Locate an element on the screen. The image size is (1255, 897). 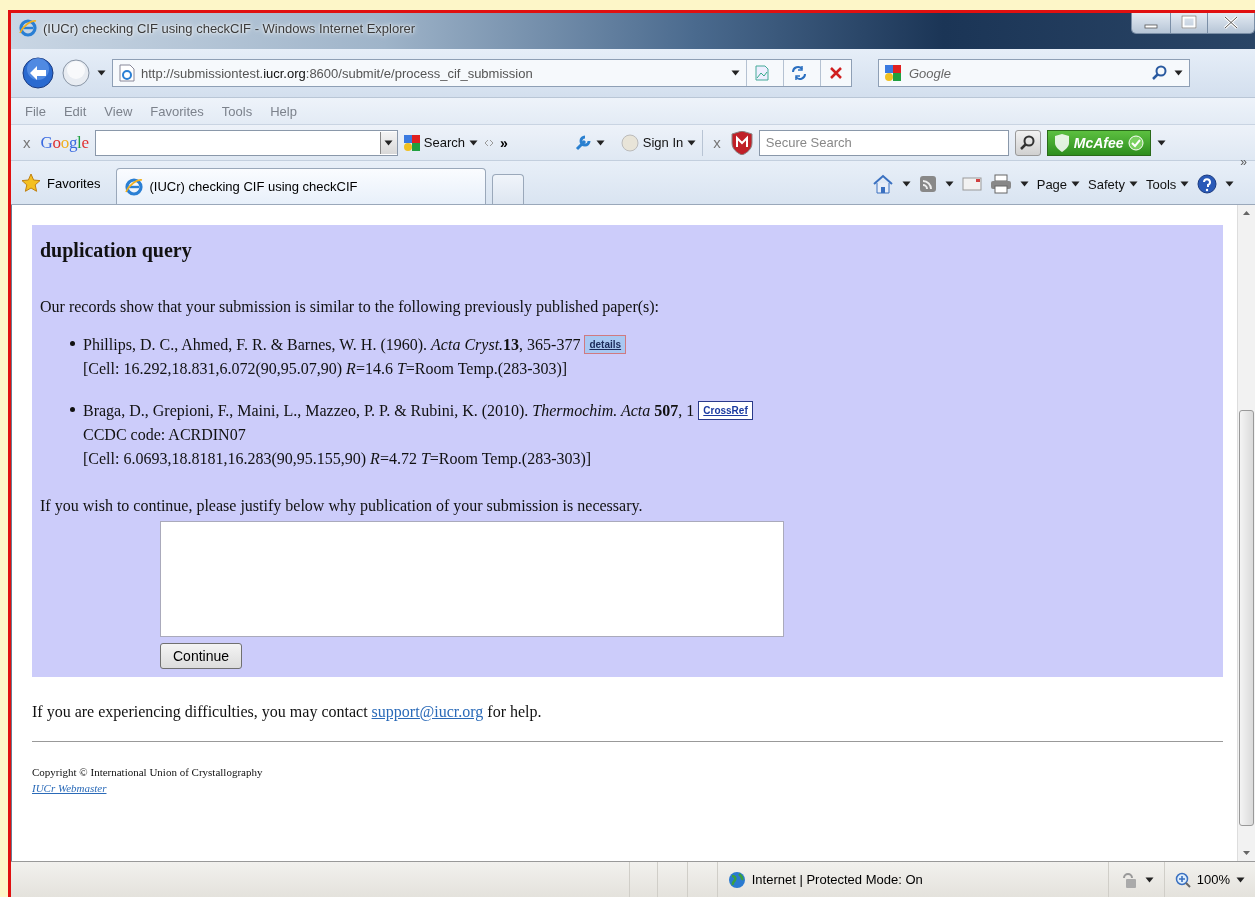
close-icon is located at coordinates (1230, 23).